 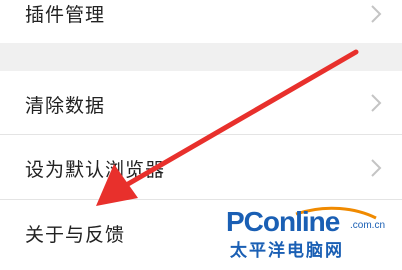 What do you see at coordinates (117, 185) in the screenshot?
I see `arrow-head` at bounding box center [117, 185].